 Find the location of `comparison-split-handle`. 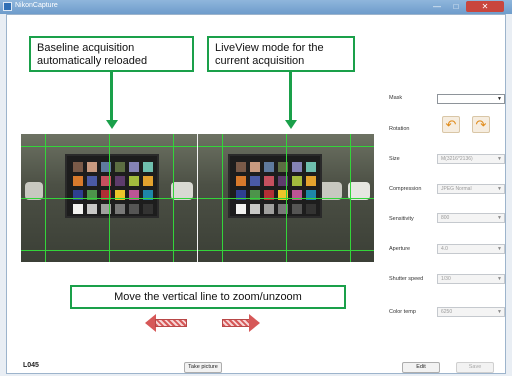

comparison-split-handle is located at coordinates (197, 198).